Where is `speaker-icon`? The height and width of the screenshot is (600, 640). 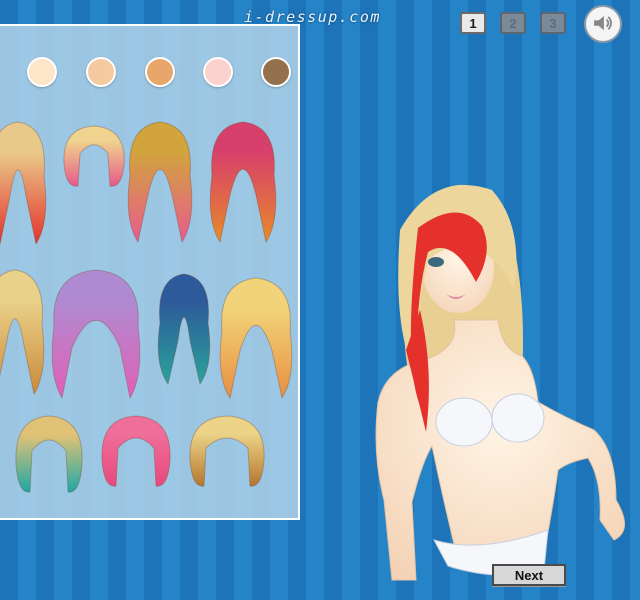 speaker-icon is located at coordinates (603, 23).